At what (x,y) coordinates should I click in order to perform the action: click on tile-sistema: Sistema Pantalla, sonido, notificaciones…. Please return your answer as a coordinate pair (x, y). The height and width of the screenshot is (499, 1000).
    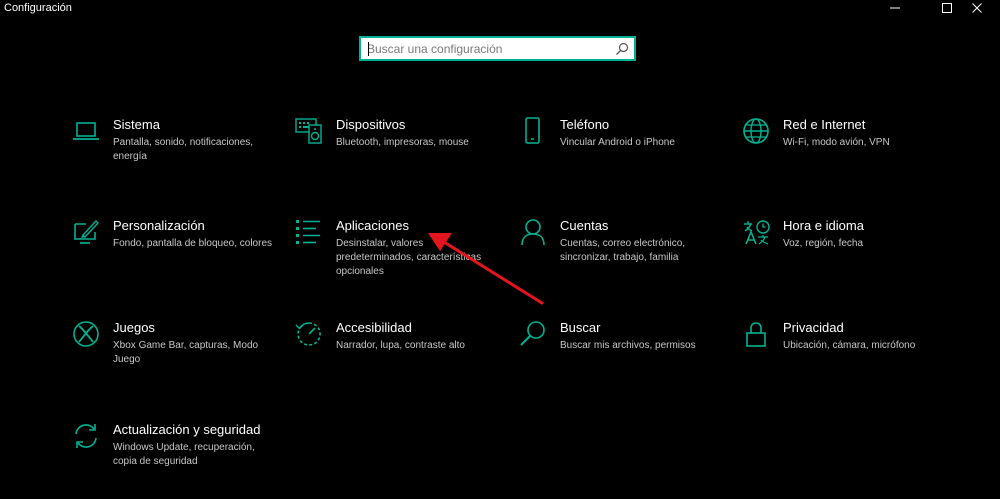
    Looking at the image, I should click on (174, 152).